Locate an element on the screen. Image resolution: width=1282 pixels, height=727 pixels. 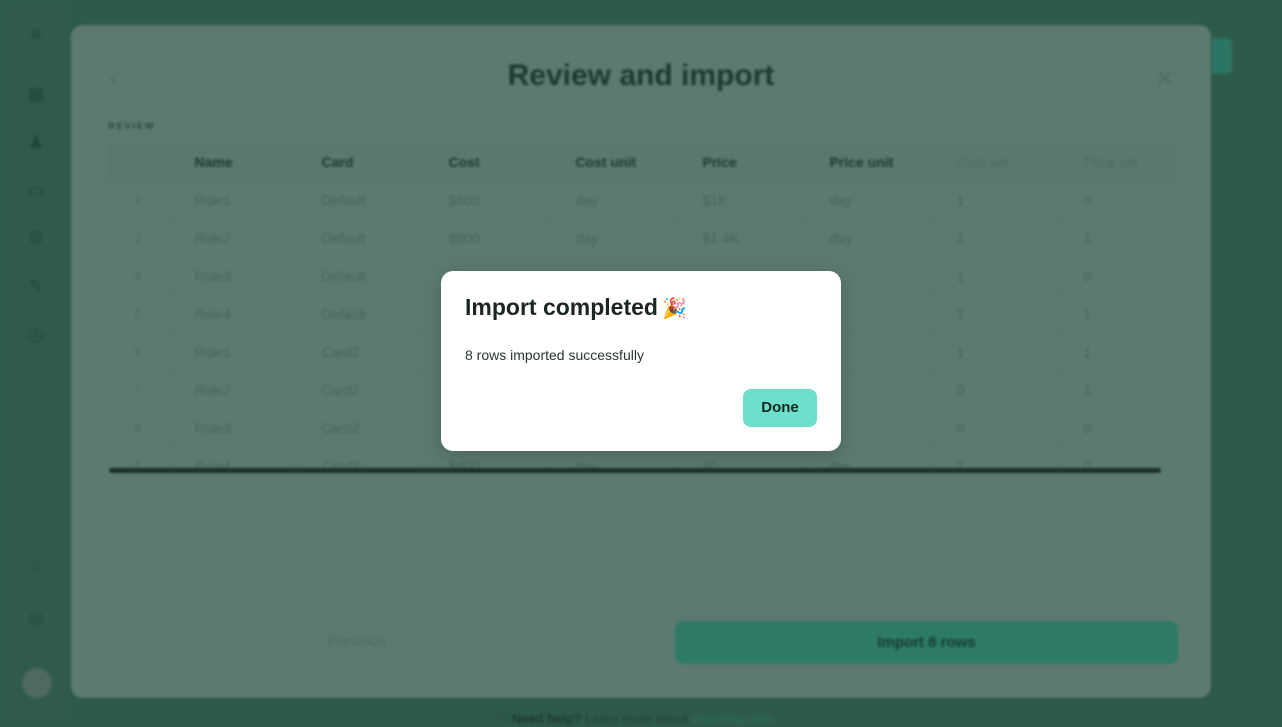
clock-icon: ◷ is located at coordinates (36, 334).